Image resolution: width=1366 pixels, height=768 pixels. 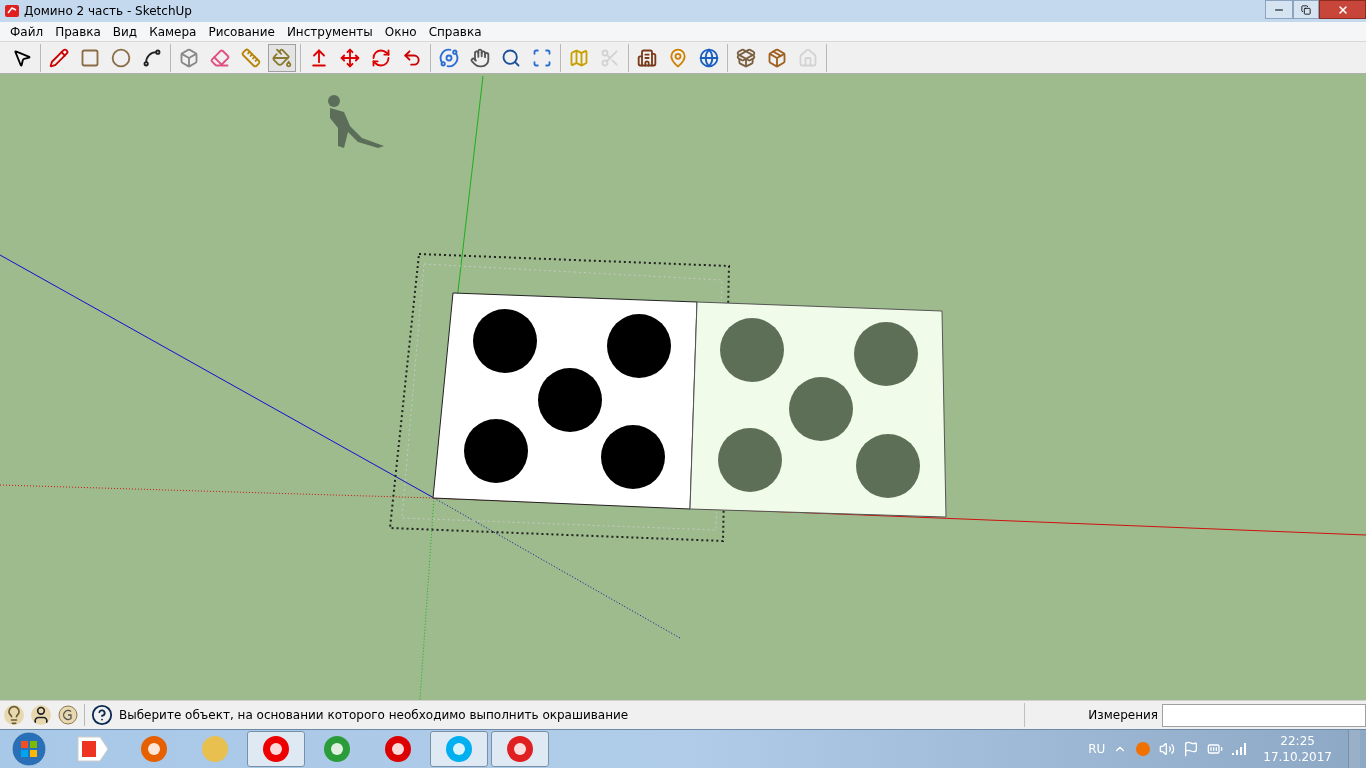 I want to click on map-download-icon, so click(x=579, y=57).